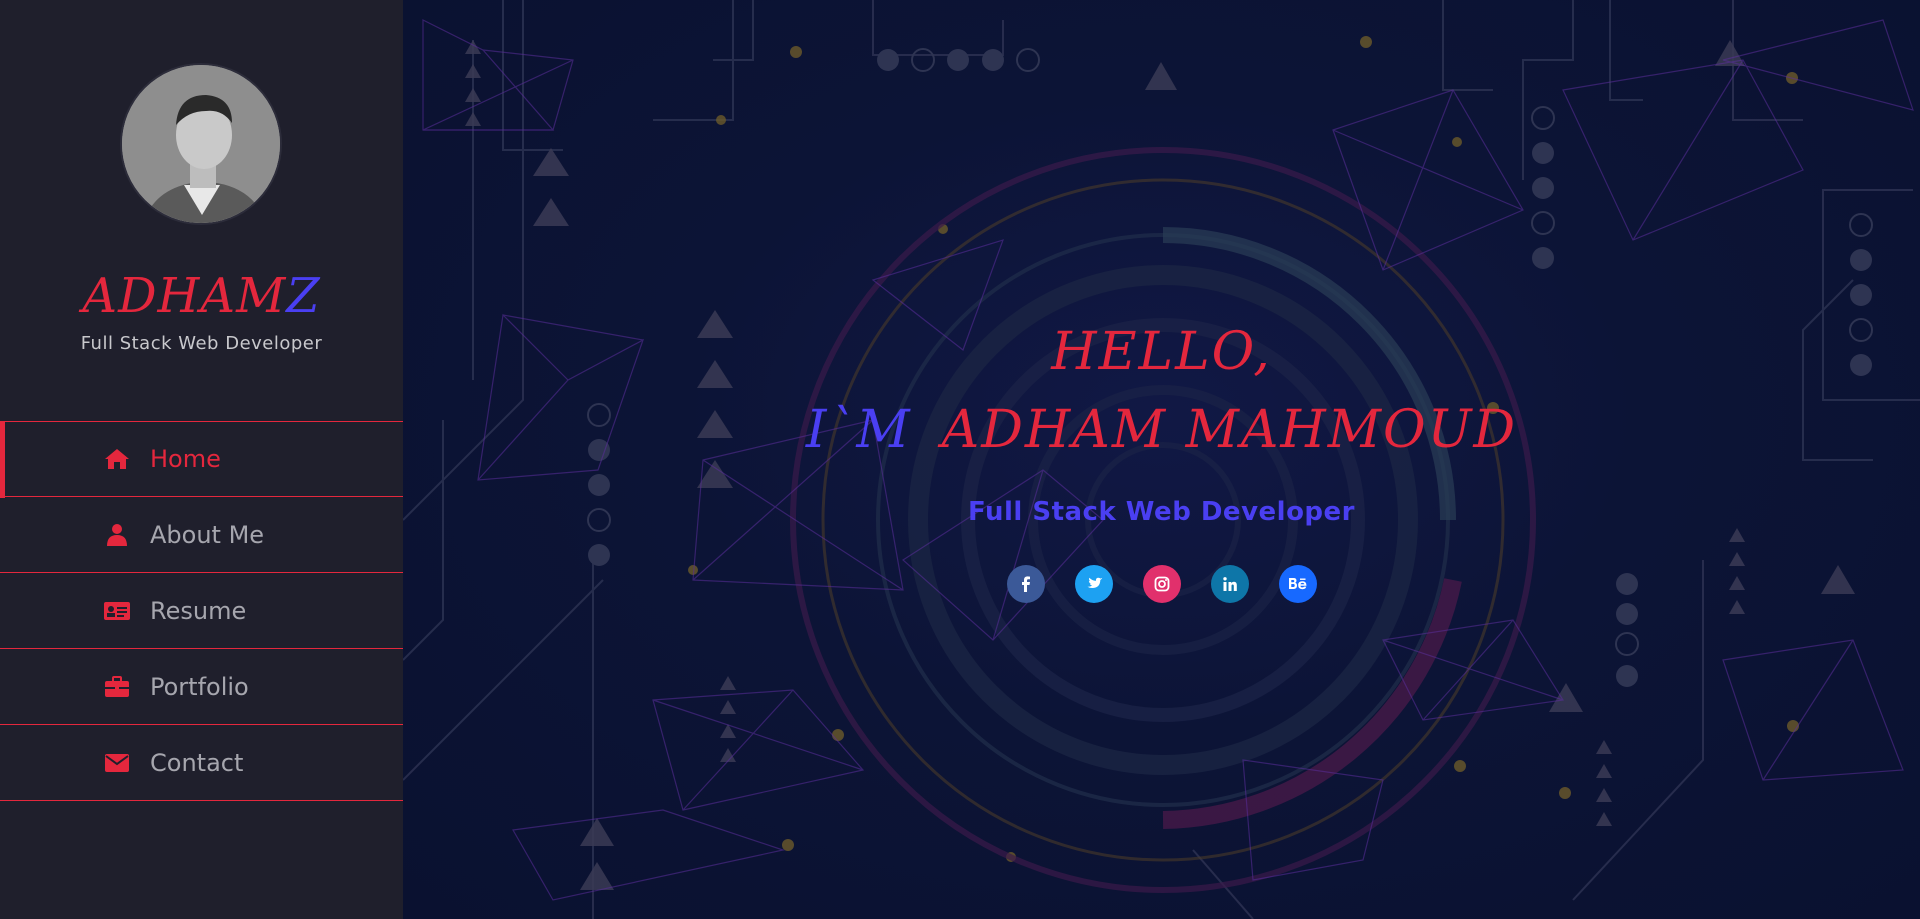 The width and height of the screenshot is (1920, 919). I want to click on site-logo: ADHAMZ, so click(201, 296).